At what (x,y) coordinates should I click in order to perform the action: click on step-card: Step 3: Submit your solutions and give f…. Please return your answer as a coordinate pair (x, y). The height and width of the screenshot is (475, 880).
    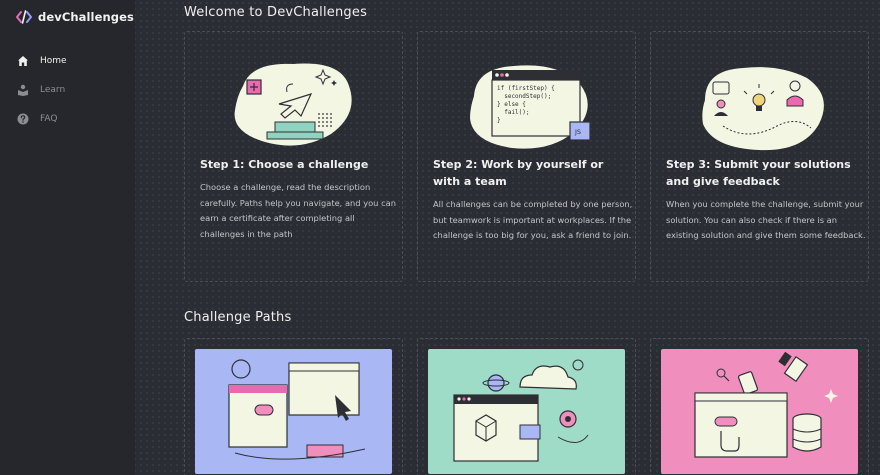
    Looking at the image, I should click on (759, 156).